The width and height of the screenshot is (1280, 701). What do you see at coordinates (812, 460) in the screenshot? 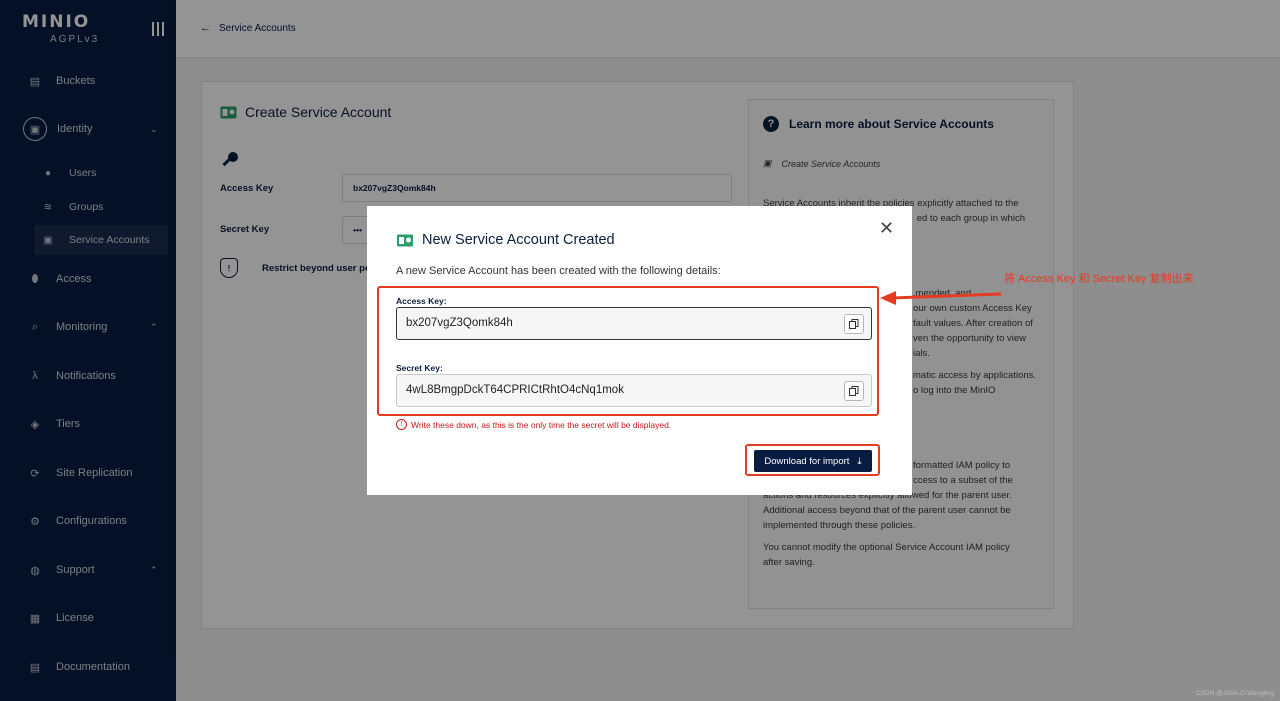
I see `annotation-download-box` at bounding box center [812, 460].